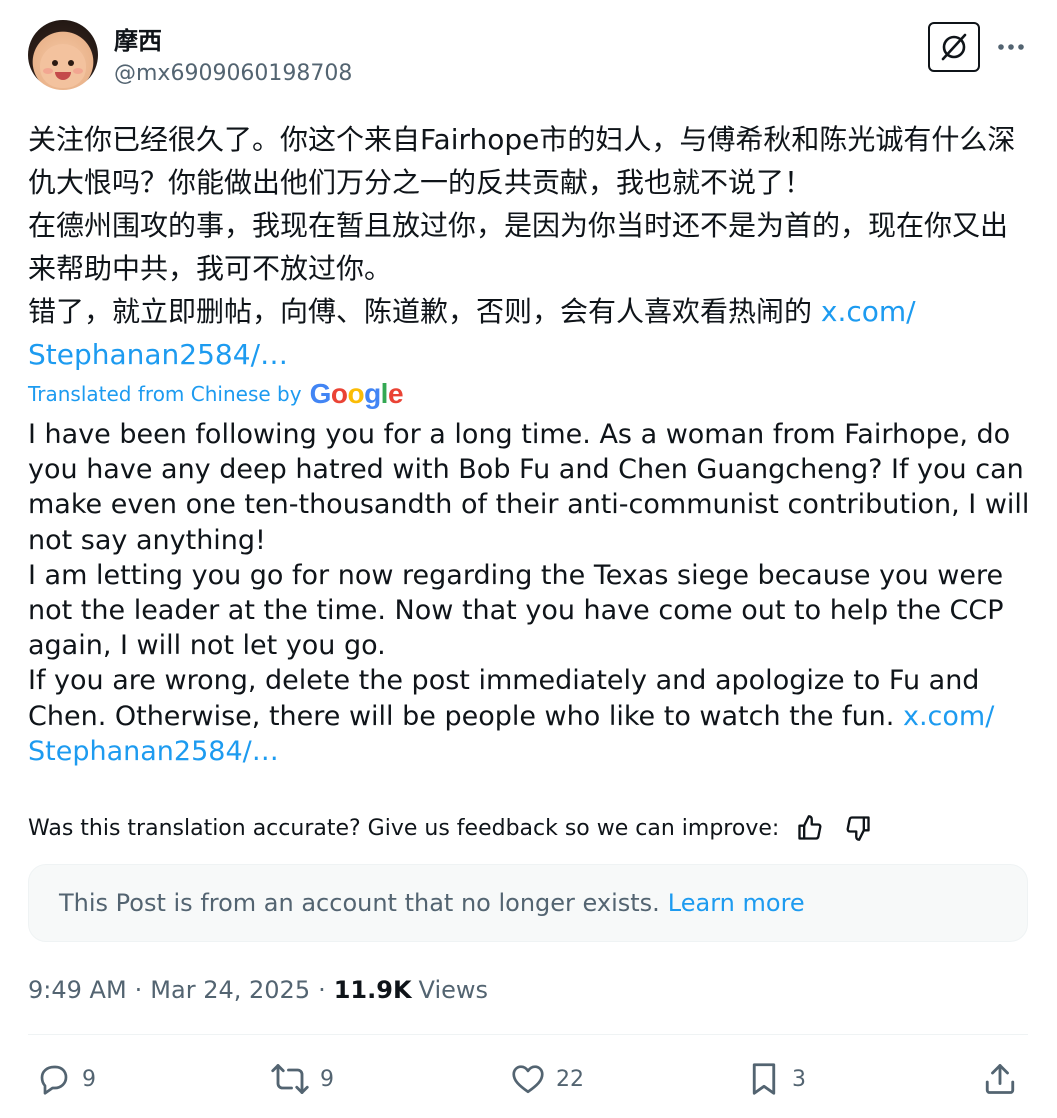 The width and height of the screenshot is (1057, 1118). I want to click on thumbs-down-icon, so click(858, 828).